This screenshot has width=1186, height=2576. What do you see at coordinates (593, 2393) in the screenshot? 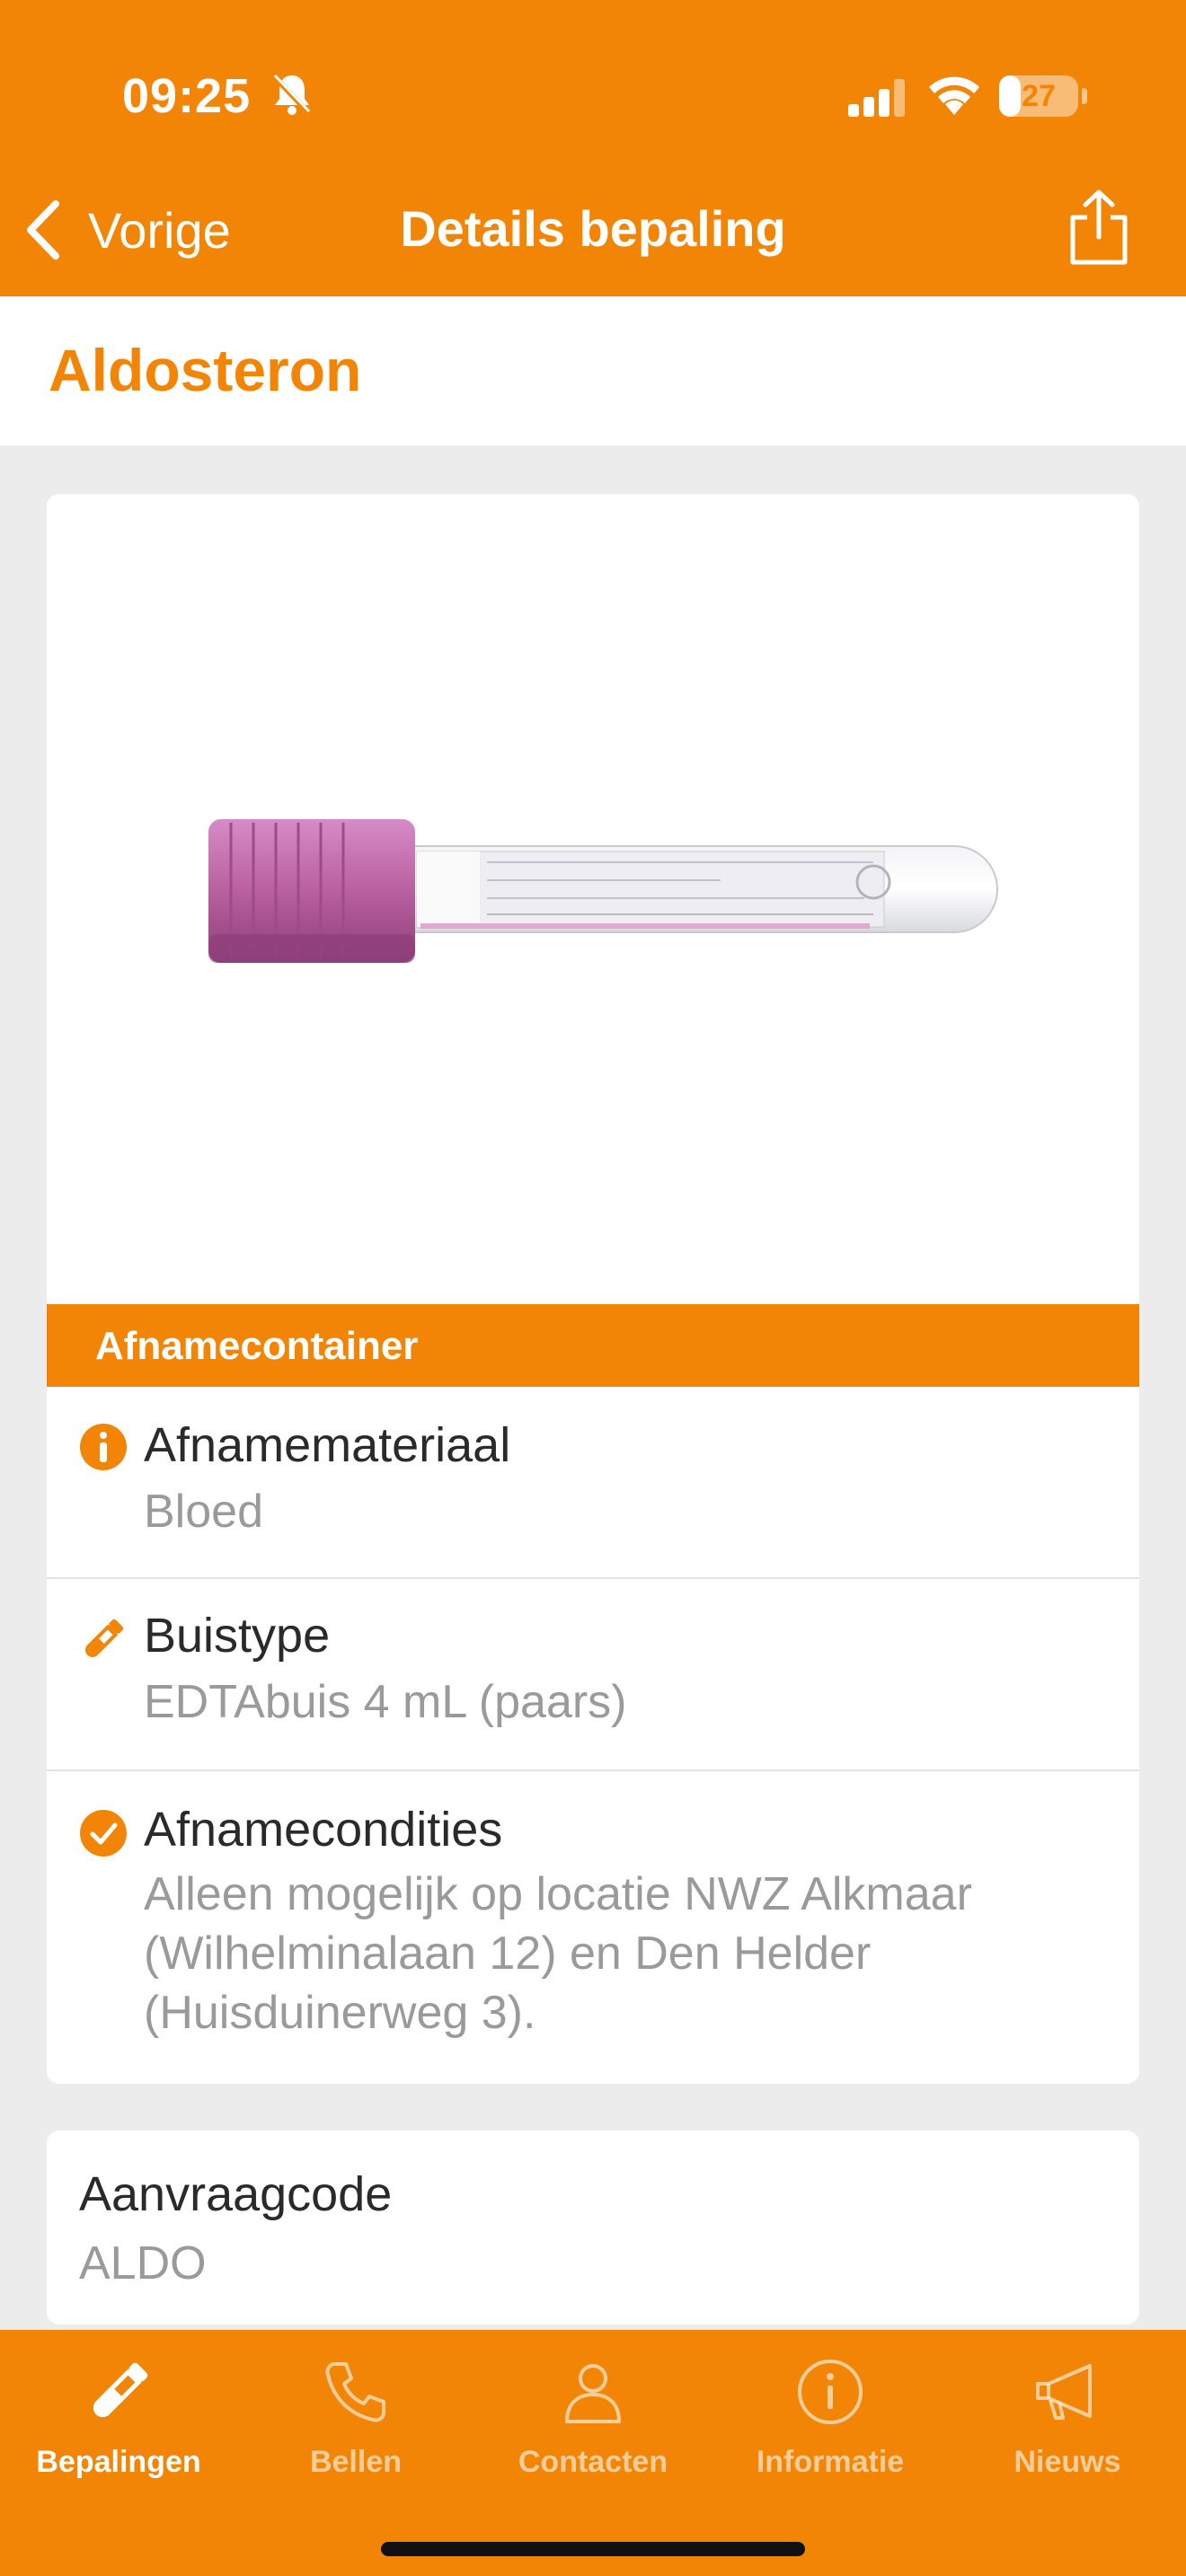
I see `person-icon` at bounding box center [593, 2393].